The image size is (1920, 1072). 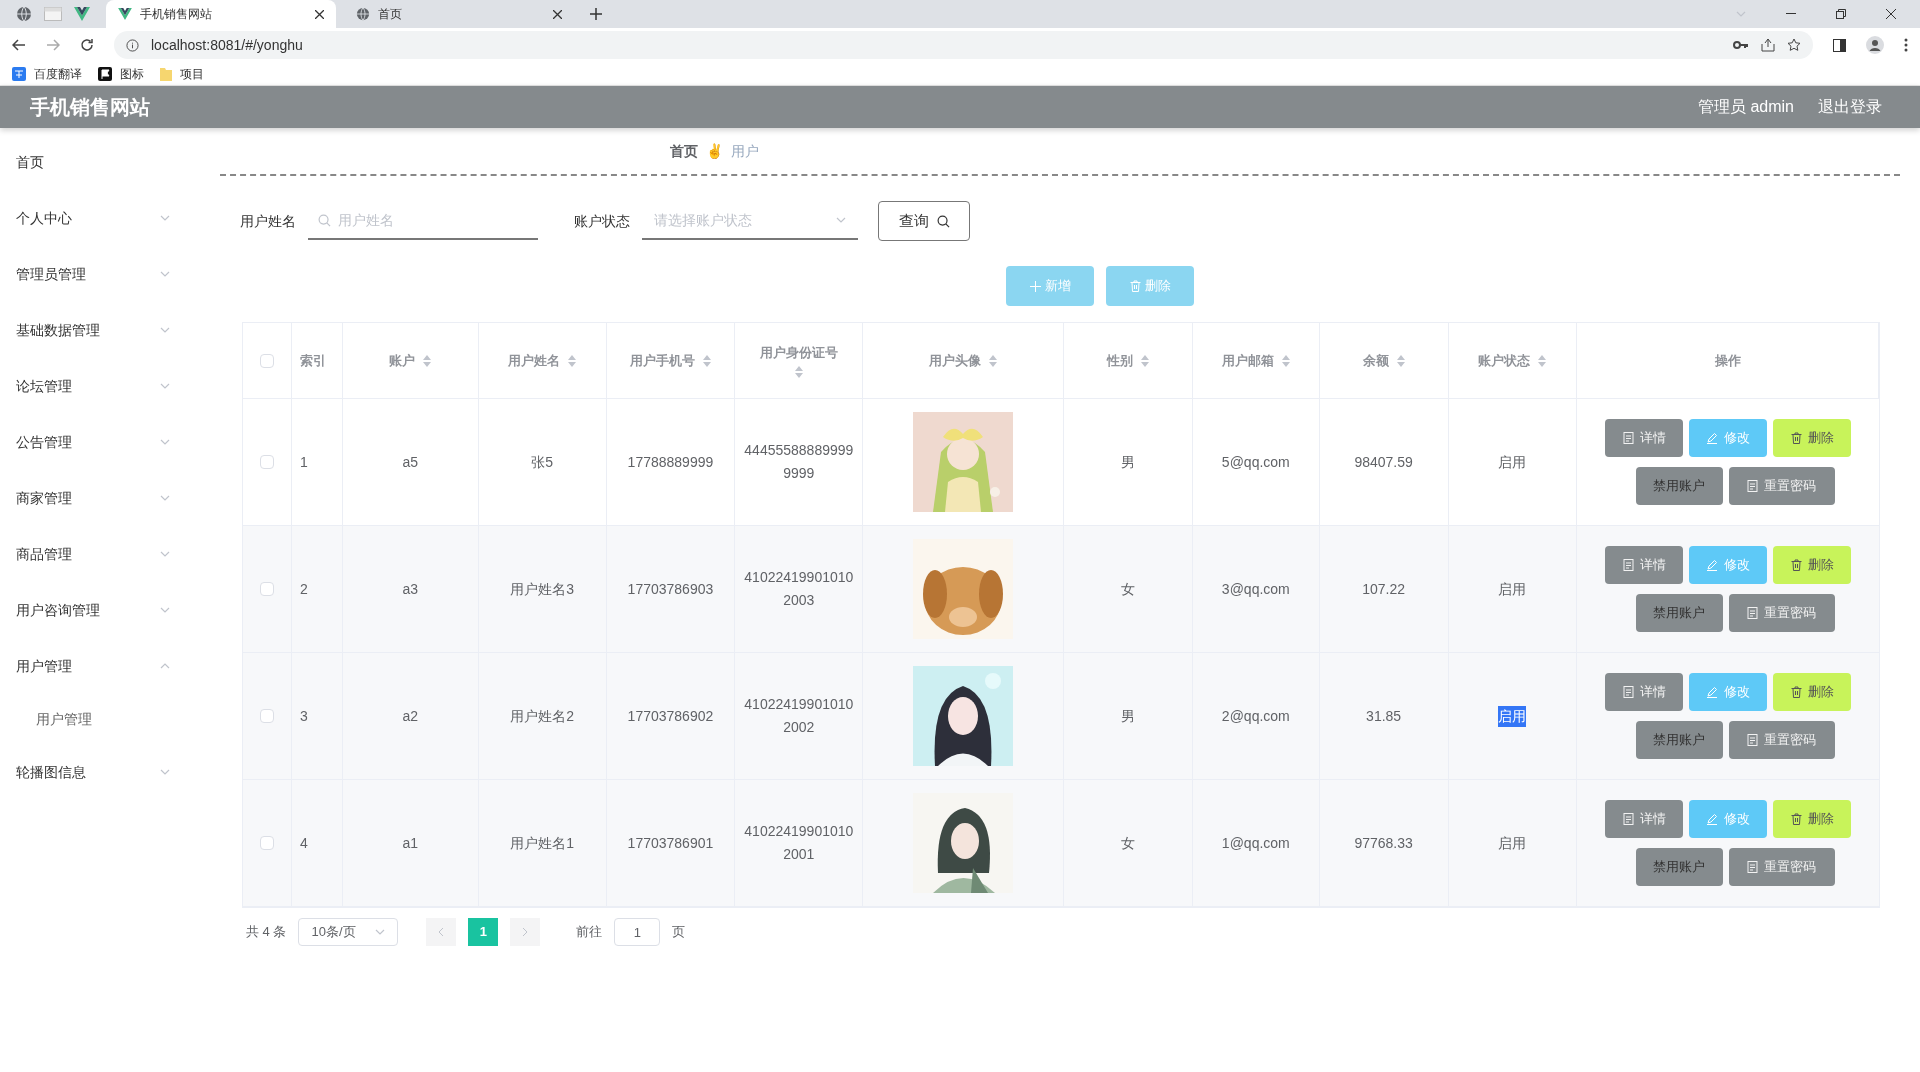 I want to click on table-cell-text: 98407.59, so click(x=1383, y=462).